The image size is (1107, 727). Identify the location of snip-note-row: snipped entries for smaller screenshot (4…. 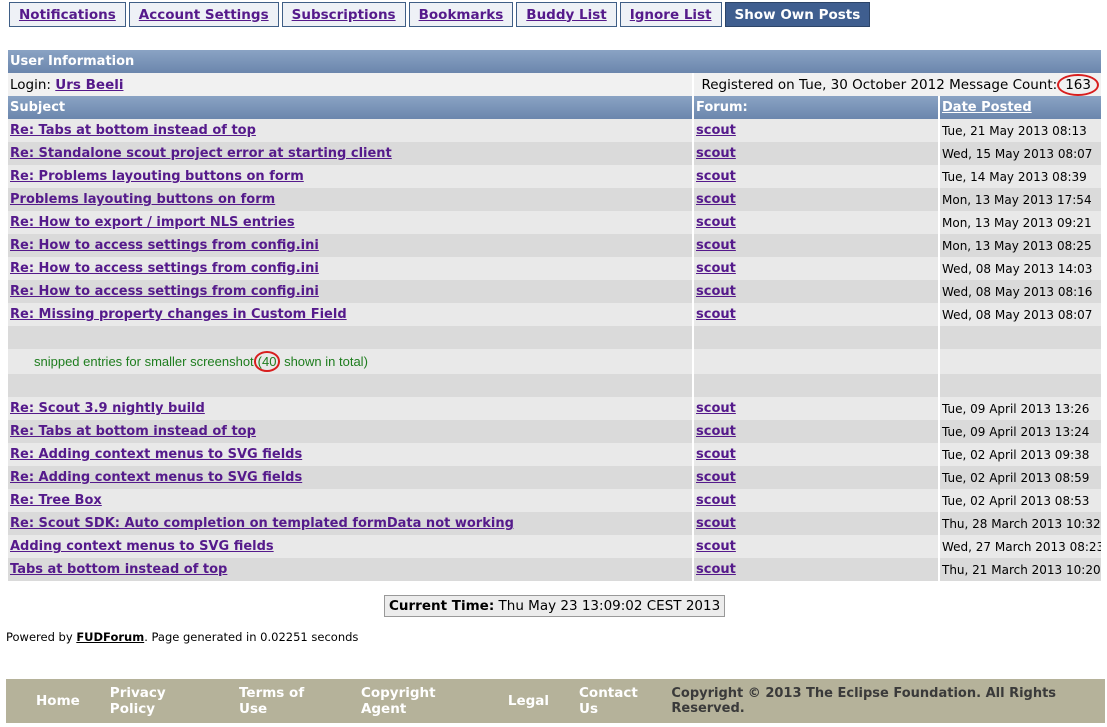
(554, 361).